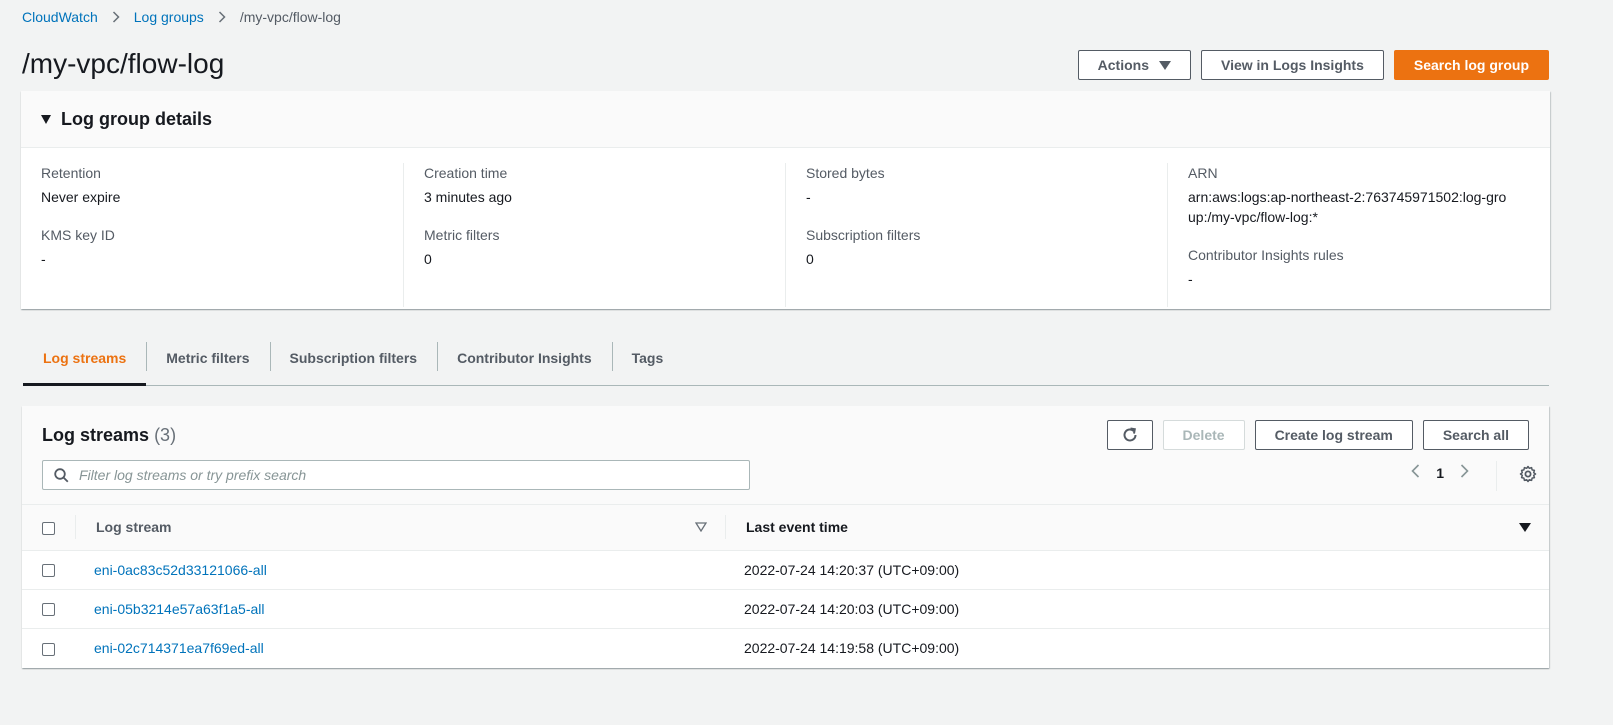 This screenshot has height=725, width=1613. Describe the element at coordinates (46, 119) in the screenshot. I see `expand-triangle-icon` at that location.